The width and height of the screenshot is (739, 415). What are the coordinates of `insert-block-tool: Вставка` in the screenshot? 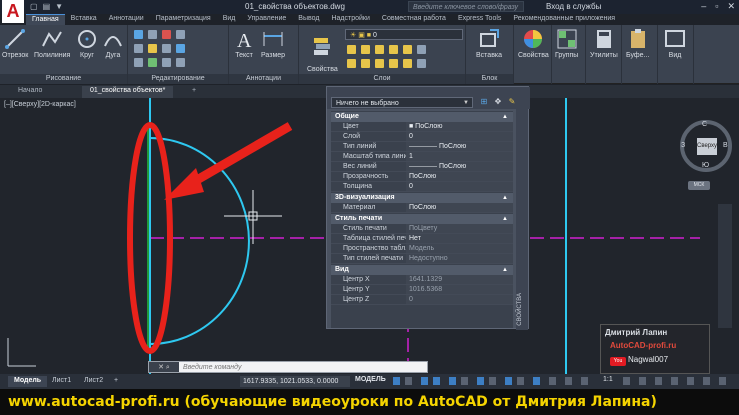 It's located at (489, 43).